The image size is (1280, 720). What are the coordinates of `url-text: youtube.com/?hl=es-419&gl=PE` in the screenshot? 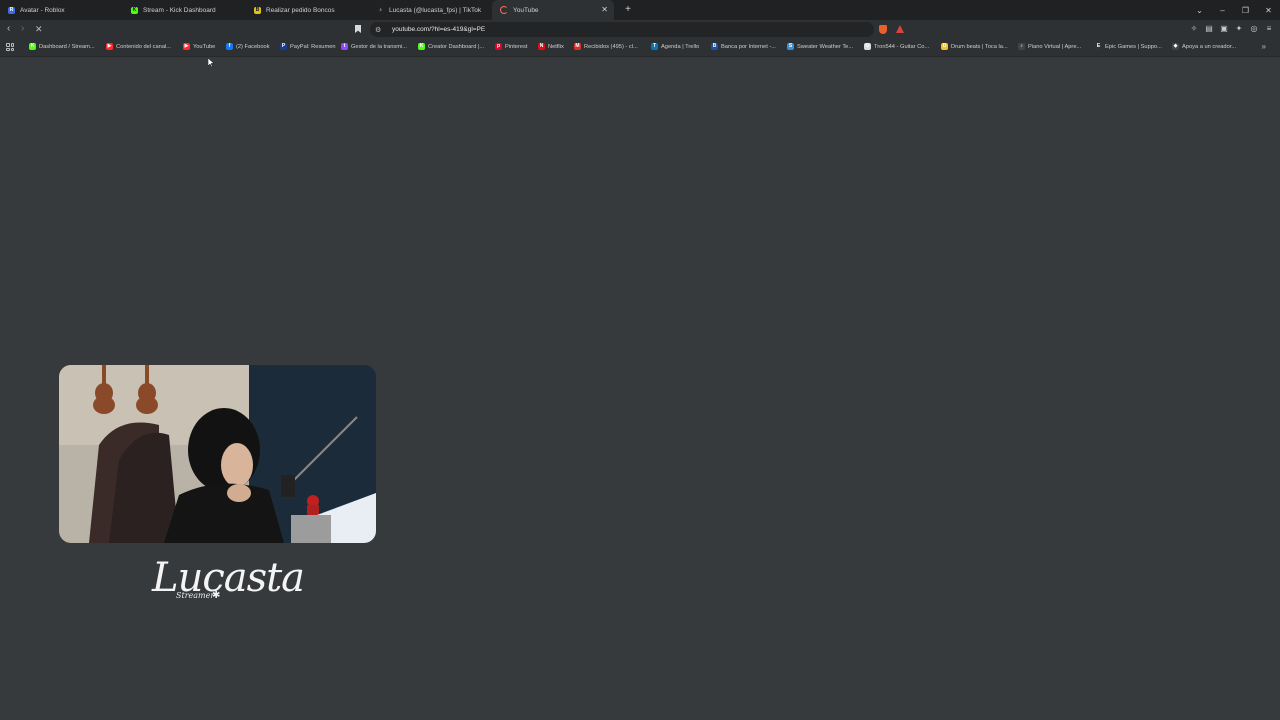 It's located at (439, 29).